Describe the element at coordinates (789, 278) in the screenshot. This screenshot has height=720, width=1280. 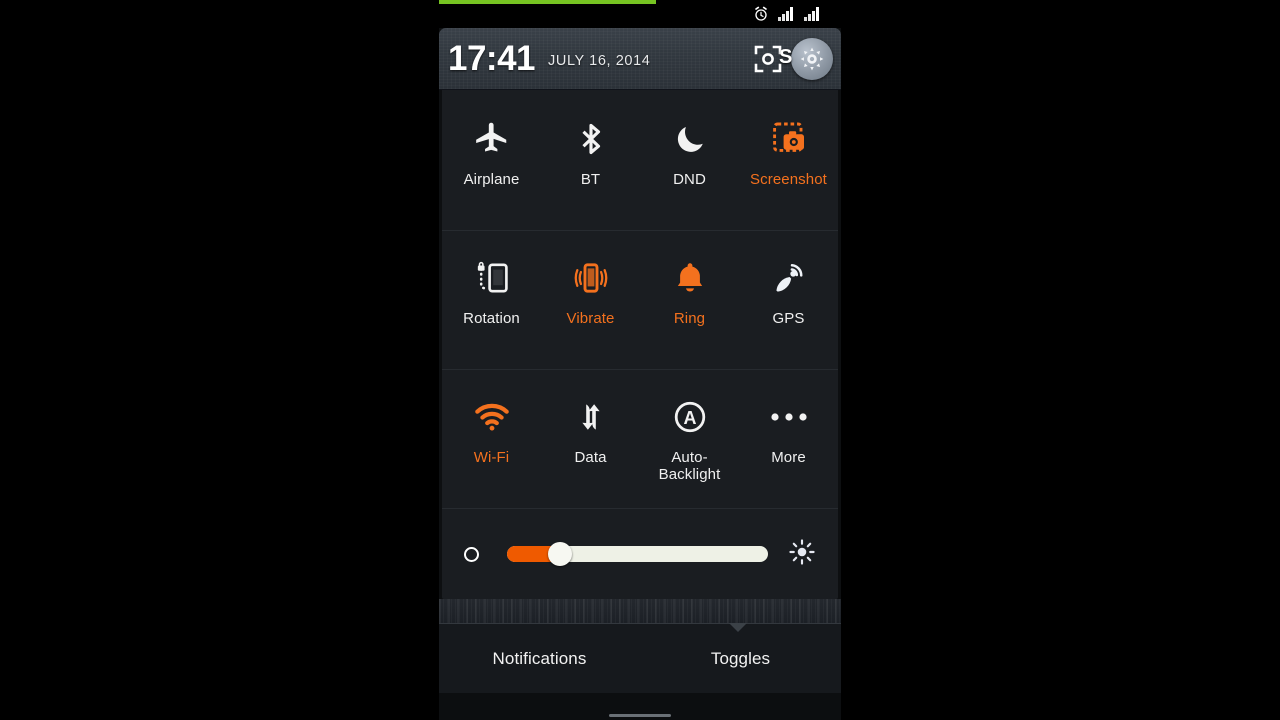
I see `satellite-dish-icon` at that location.